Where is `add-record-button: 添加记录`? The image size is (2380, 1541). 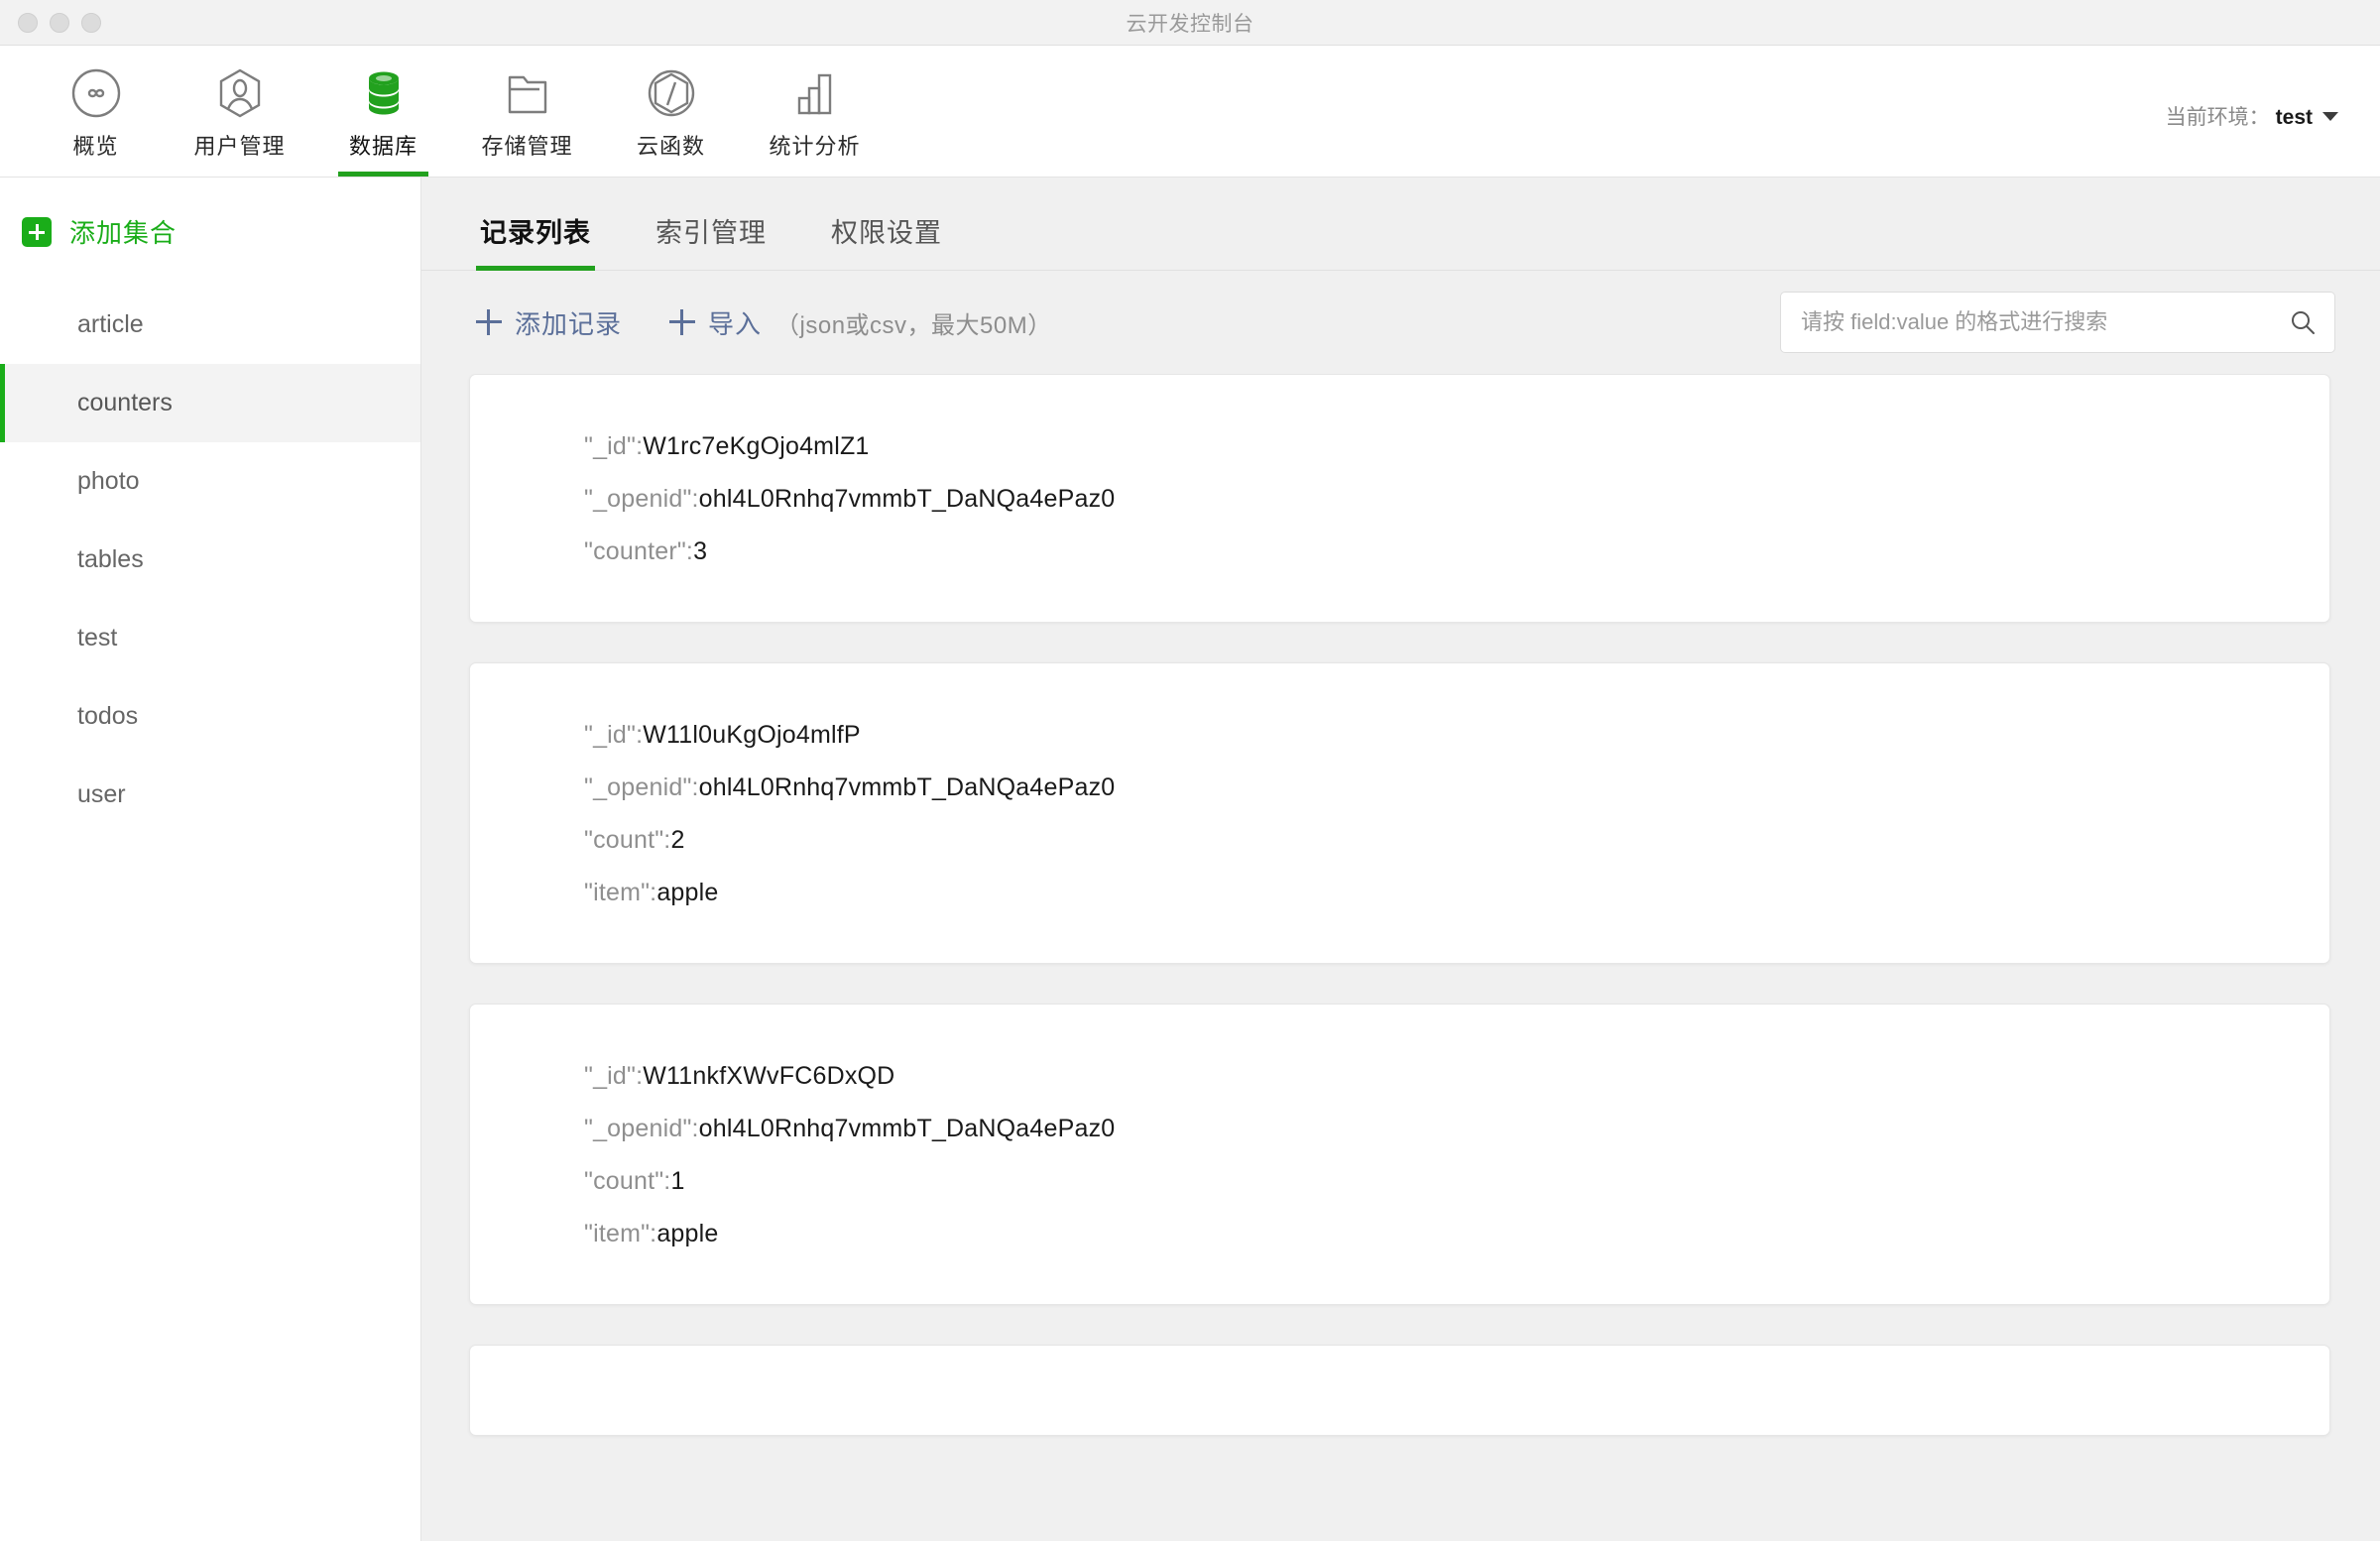 add-record-button: 添加记录 is located at coordinates (549, 322).